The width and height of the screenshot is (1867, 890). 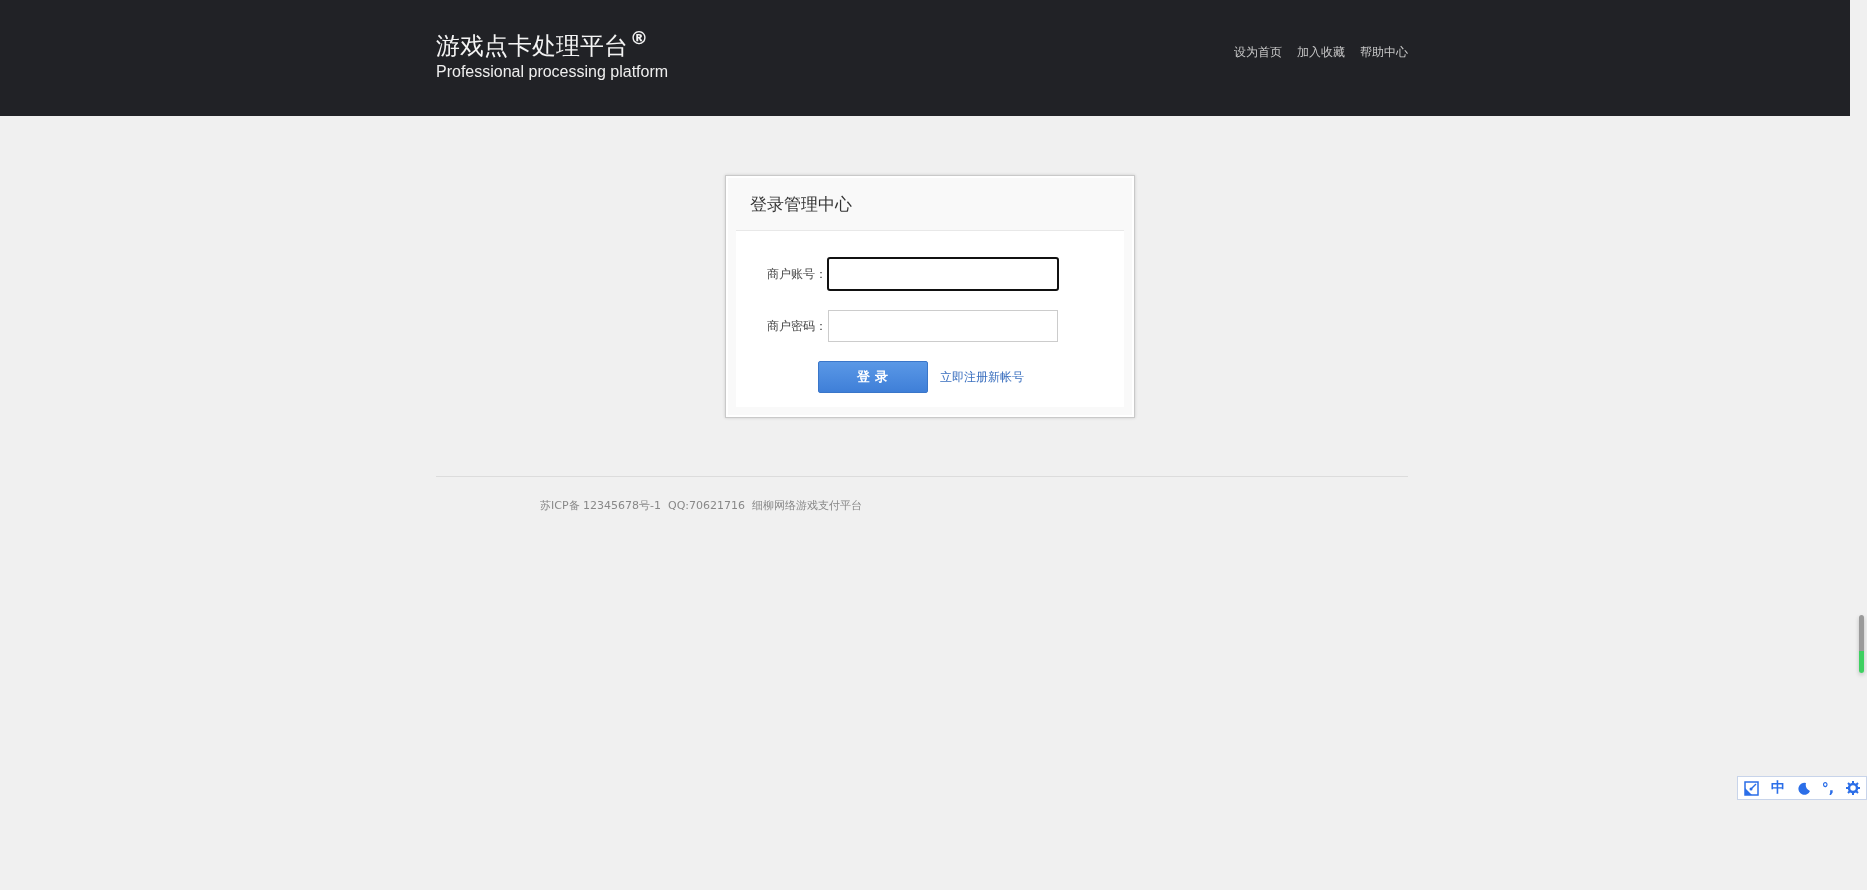 What do you see at coordinates (796, 326) in the screenshot?
I see `field-label: 商户密码：` at bounding box center [796, 326].